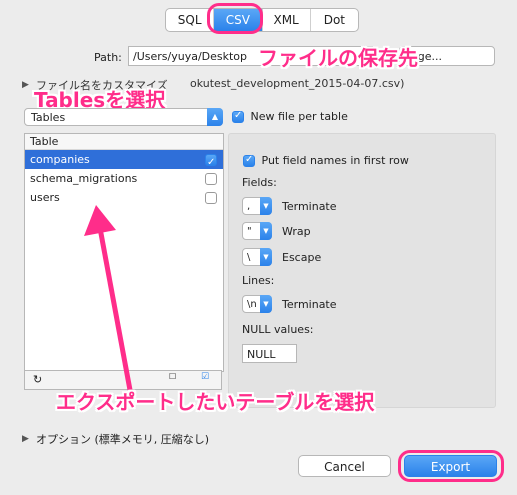  Describe the element at coordinates (335, 160) in the screenshot. I see `put-field-names-label: Put field names in first row` at that location.